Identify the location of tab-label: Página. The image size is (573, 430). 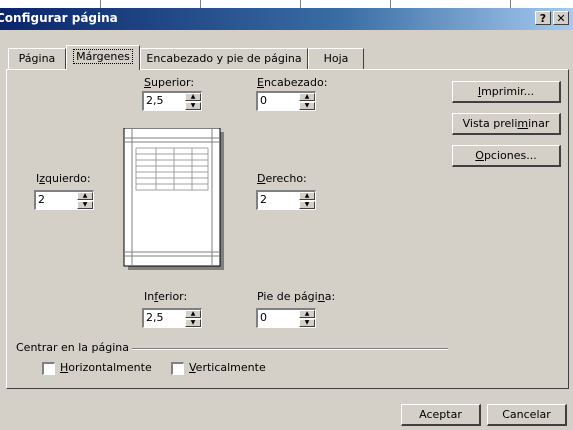
(37, 58).